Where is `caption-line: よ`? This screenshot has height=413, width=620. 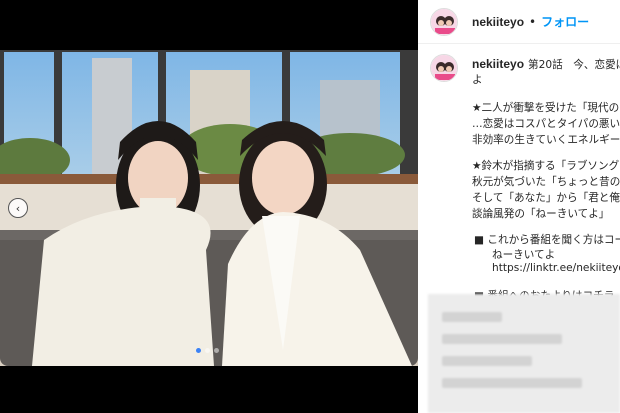
caption-line: よ is located at coordinates (477, 80).